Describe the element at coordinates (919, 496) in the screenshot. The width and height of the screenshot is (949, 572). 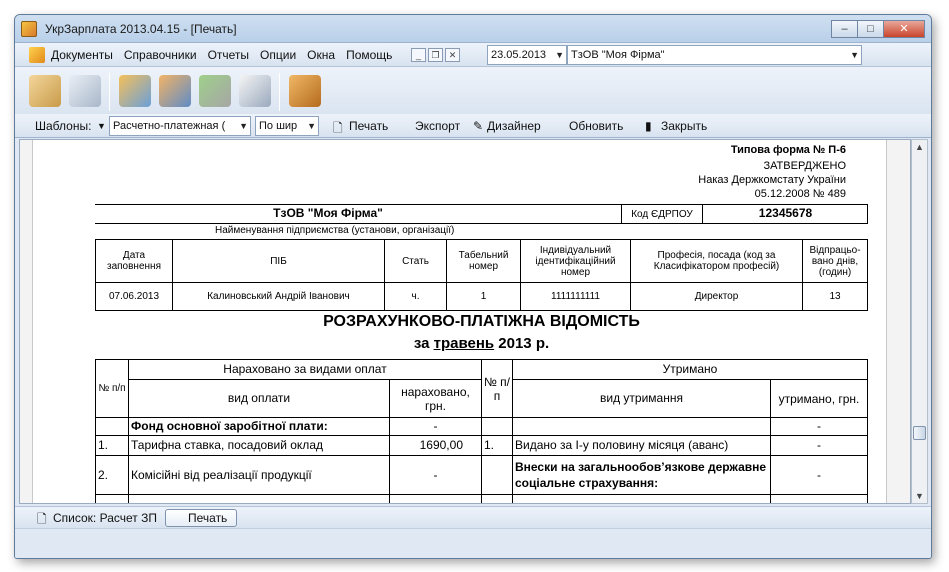
I see `scroll-down-icon: ▼` at that location.